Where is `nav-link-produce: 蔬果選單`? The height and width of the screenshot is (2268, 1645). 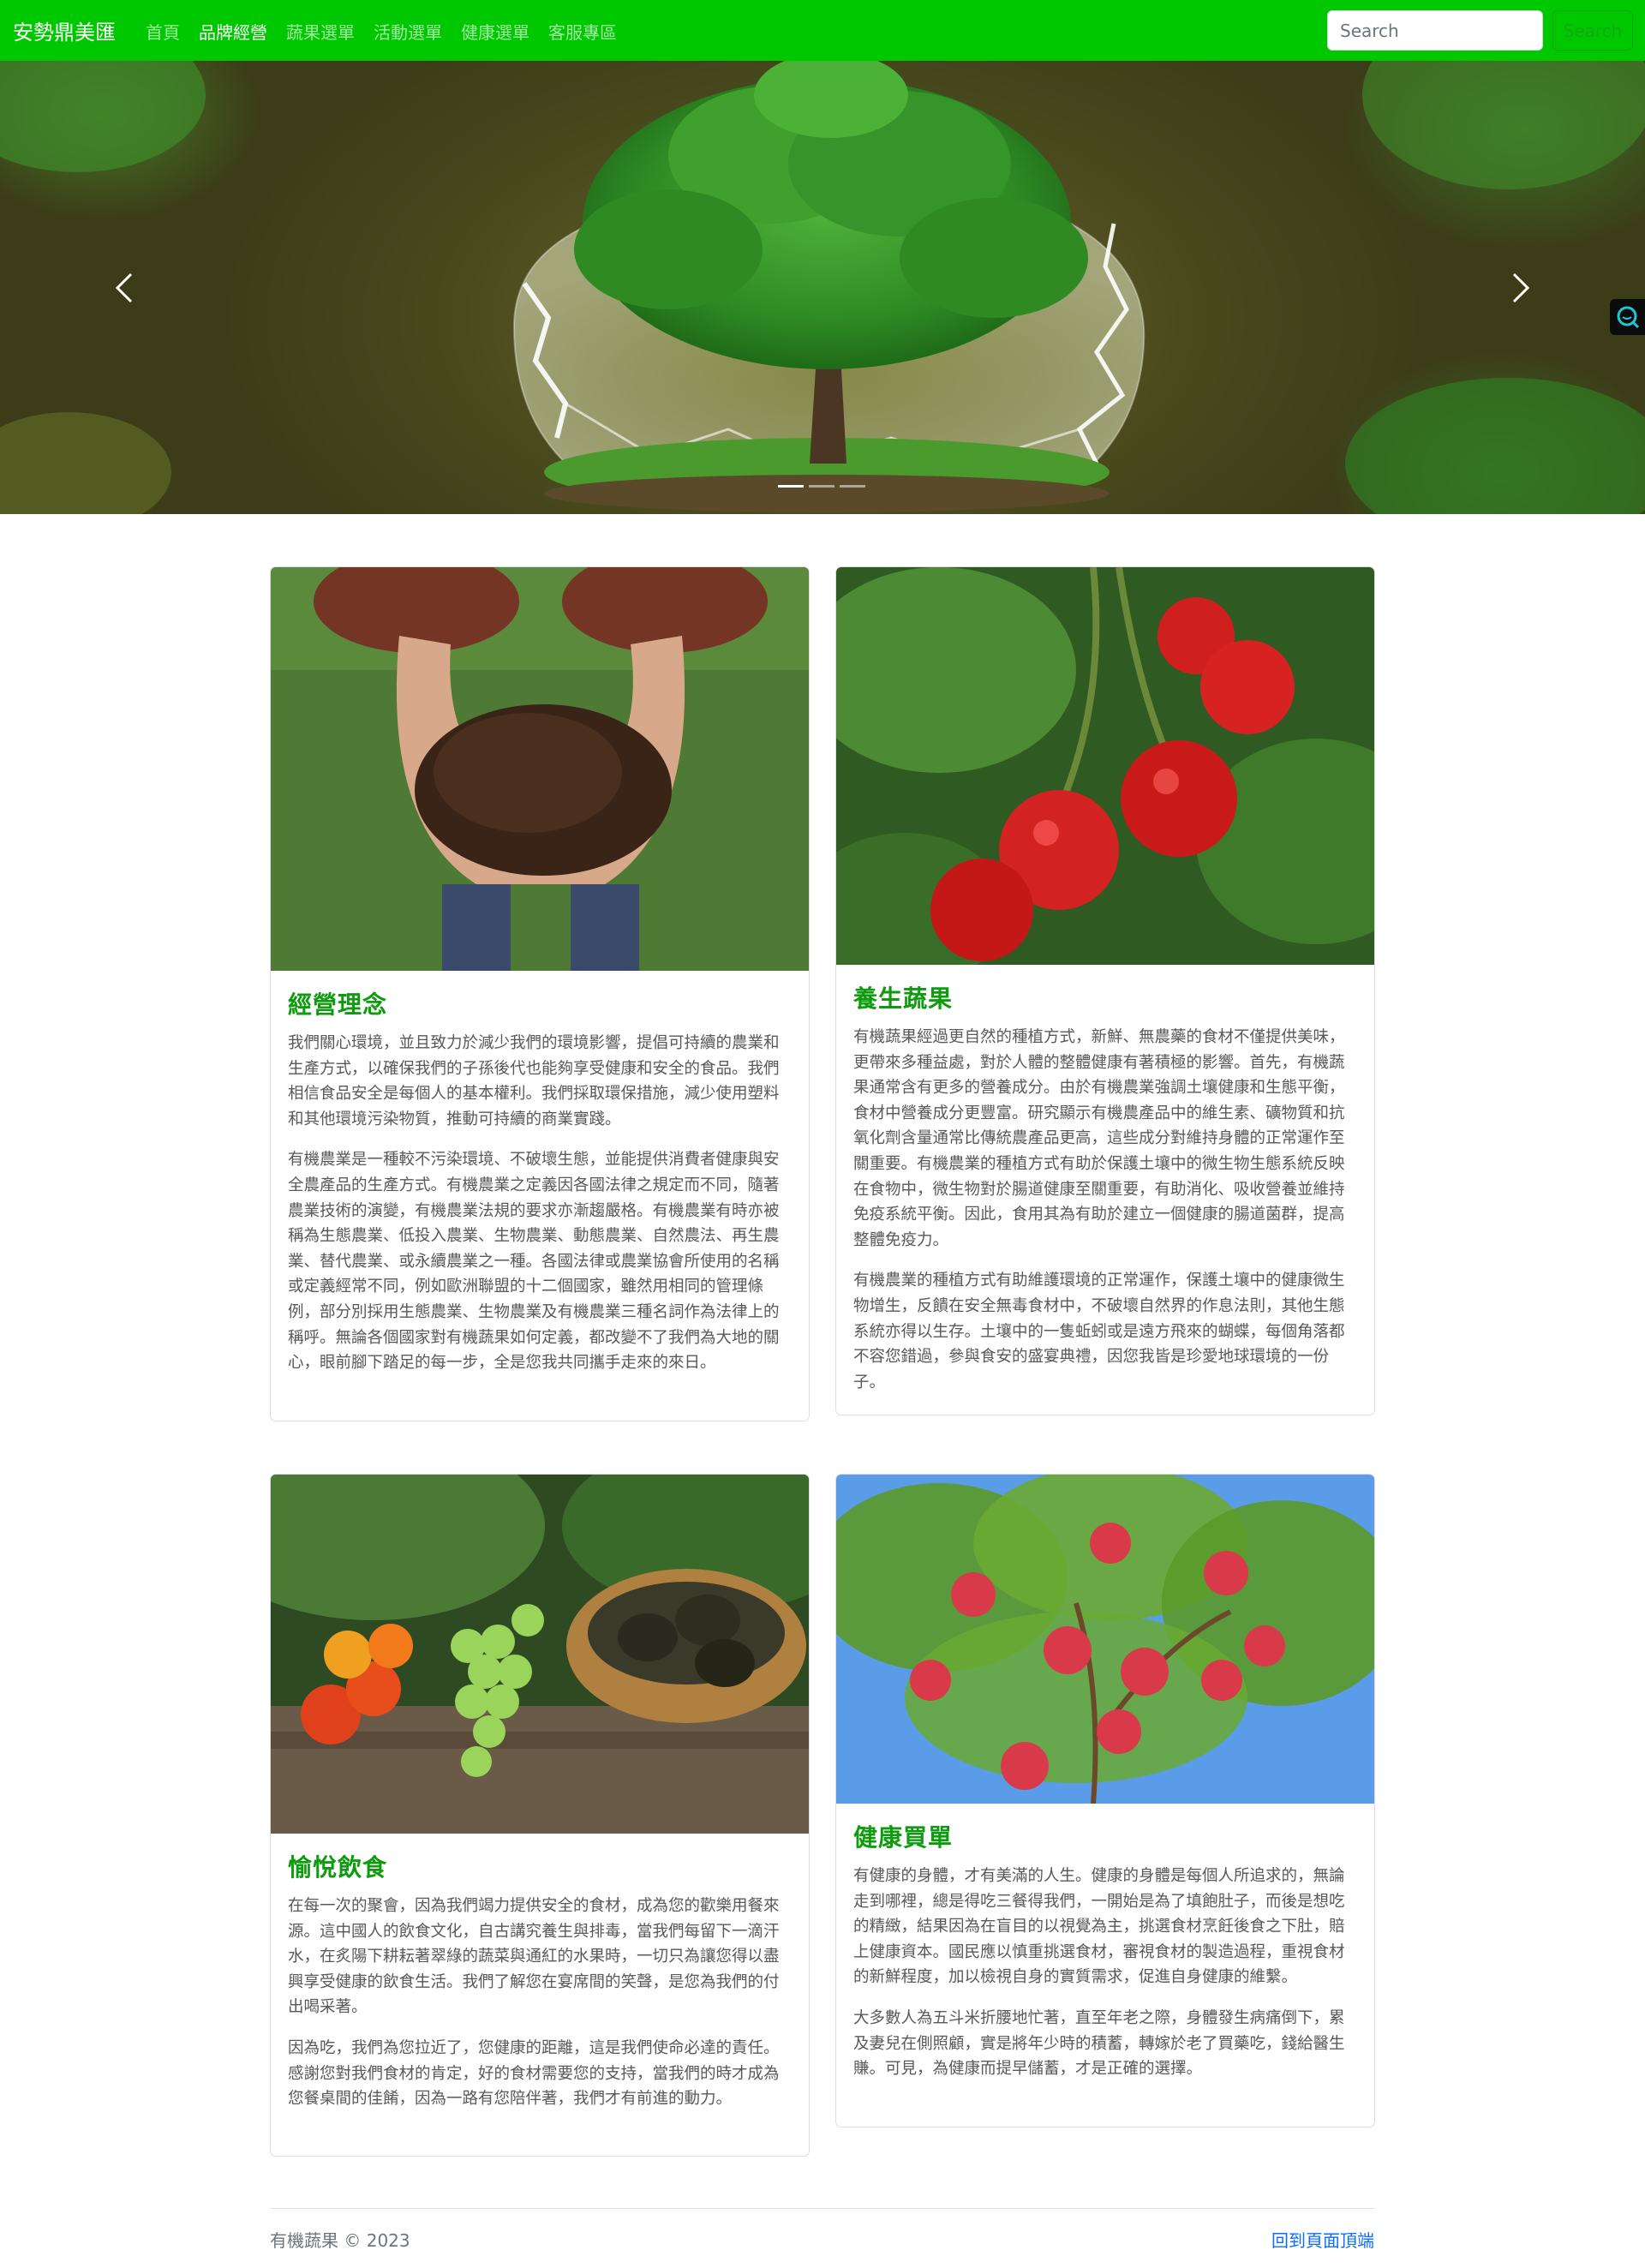
nav-link-produce: 蔬果選單 is located at coordinates (320, 31).